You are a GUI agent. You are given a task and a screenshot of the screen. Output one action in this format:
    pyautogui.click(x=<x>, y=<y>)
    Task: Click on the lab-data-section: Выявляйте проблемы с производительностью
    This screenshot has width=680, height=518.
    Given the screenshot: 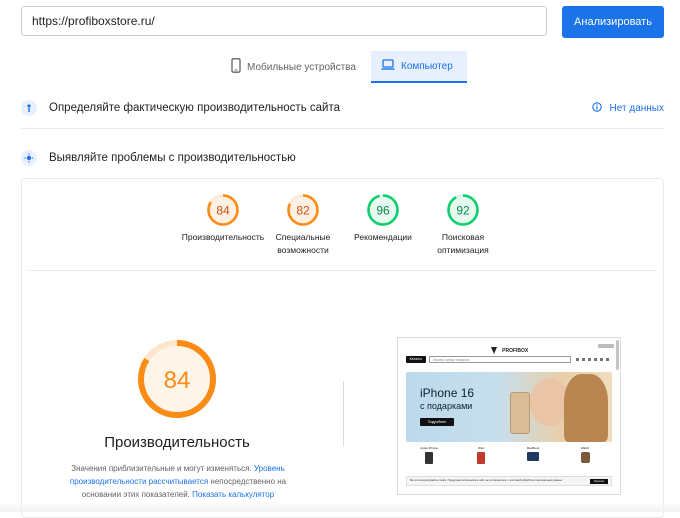 What is the action you would take?
    pyautogui.click(x=342, y=158)
    